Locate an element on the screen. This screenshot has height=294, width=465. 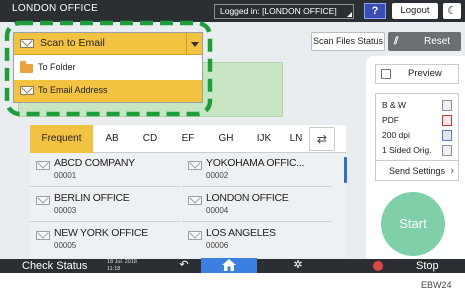
callout-highlight is located at coordinates (108, 68).